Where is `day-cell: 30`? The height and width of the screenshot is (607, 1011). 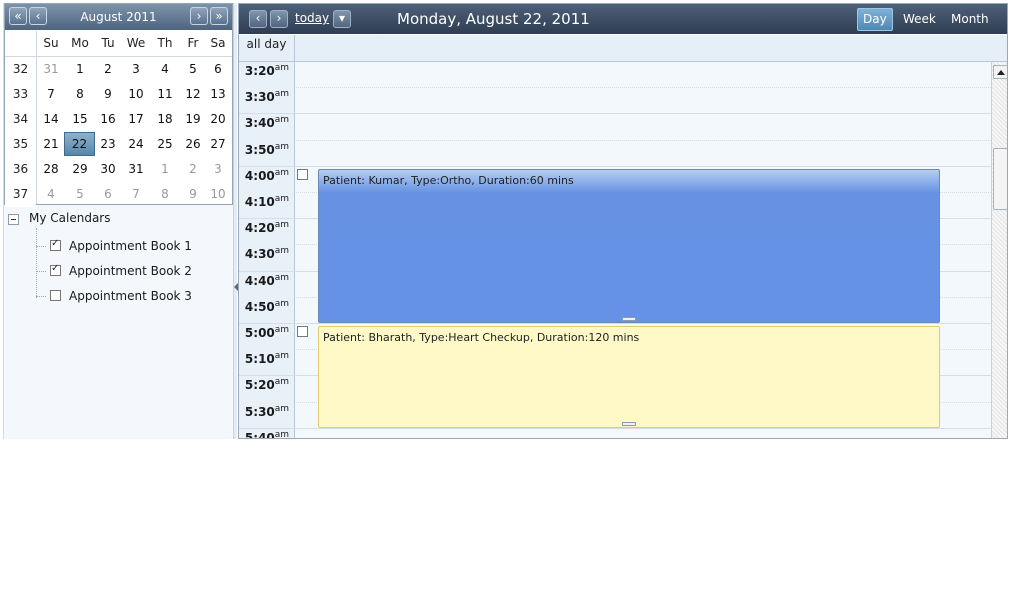
day-cell: 30 is located at coordinates (108, 169).